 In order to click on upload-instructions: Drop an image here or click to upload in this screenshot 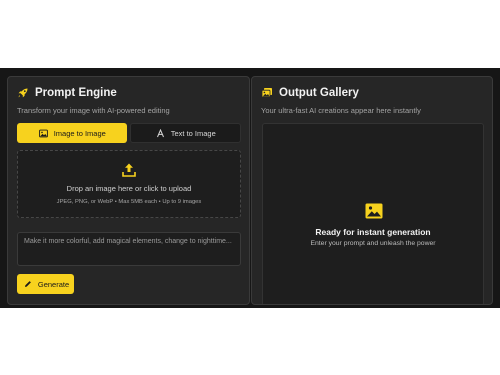, I will do `click(129, 188)`.